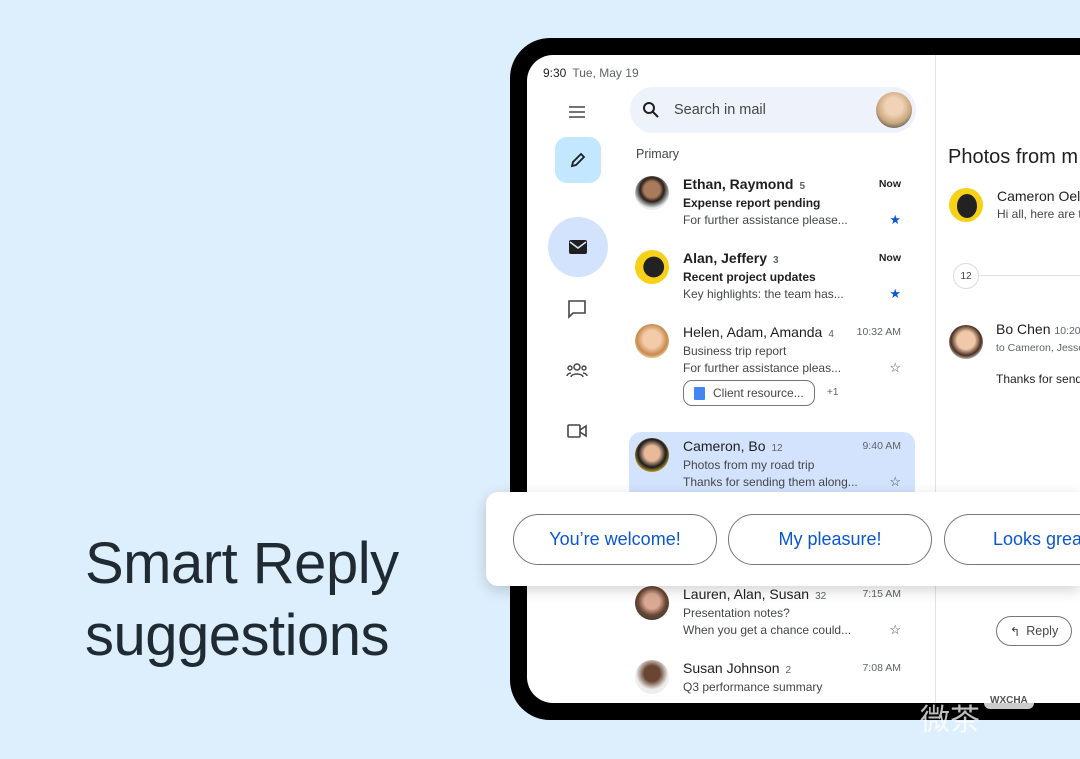 This screenshot has width=1080, height=759. I want to click on message-snippet: Hi all, here are t, so click(1038, 214).